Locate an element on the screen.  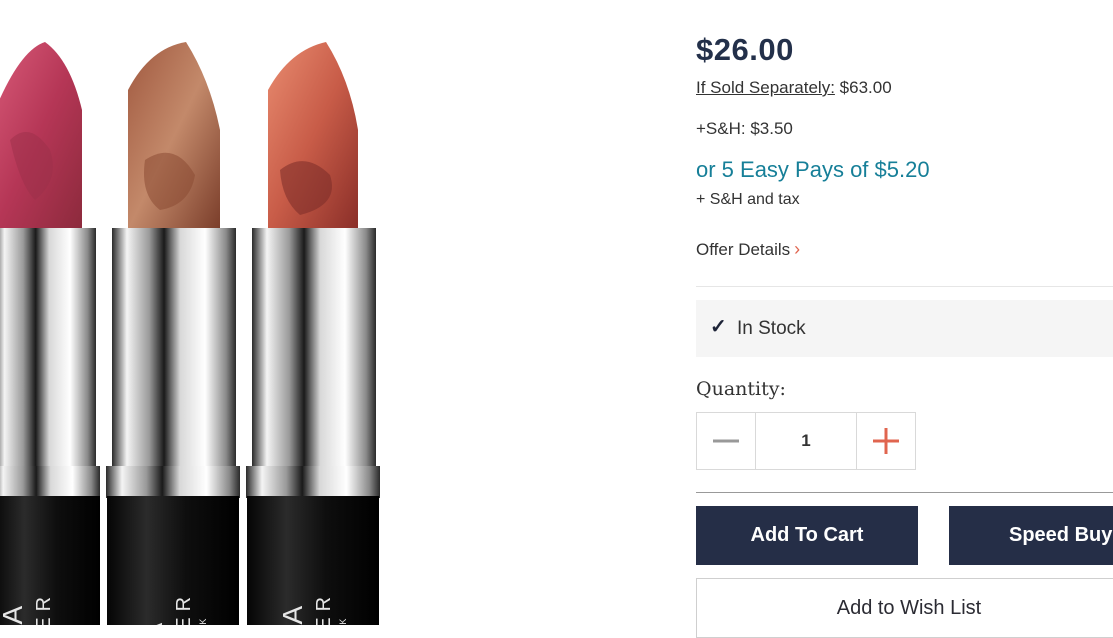
quantity-stepper: 1 is located at coordinates (806, 441).